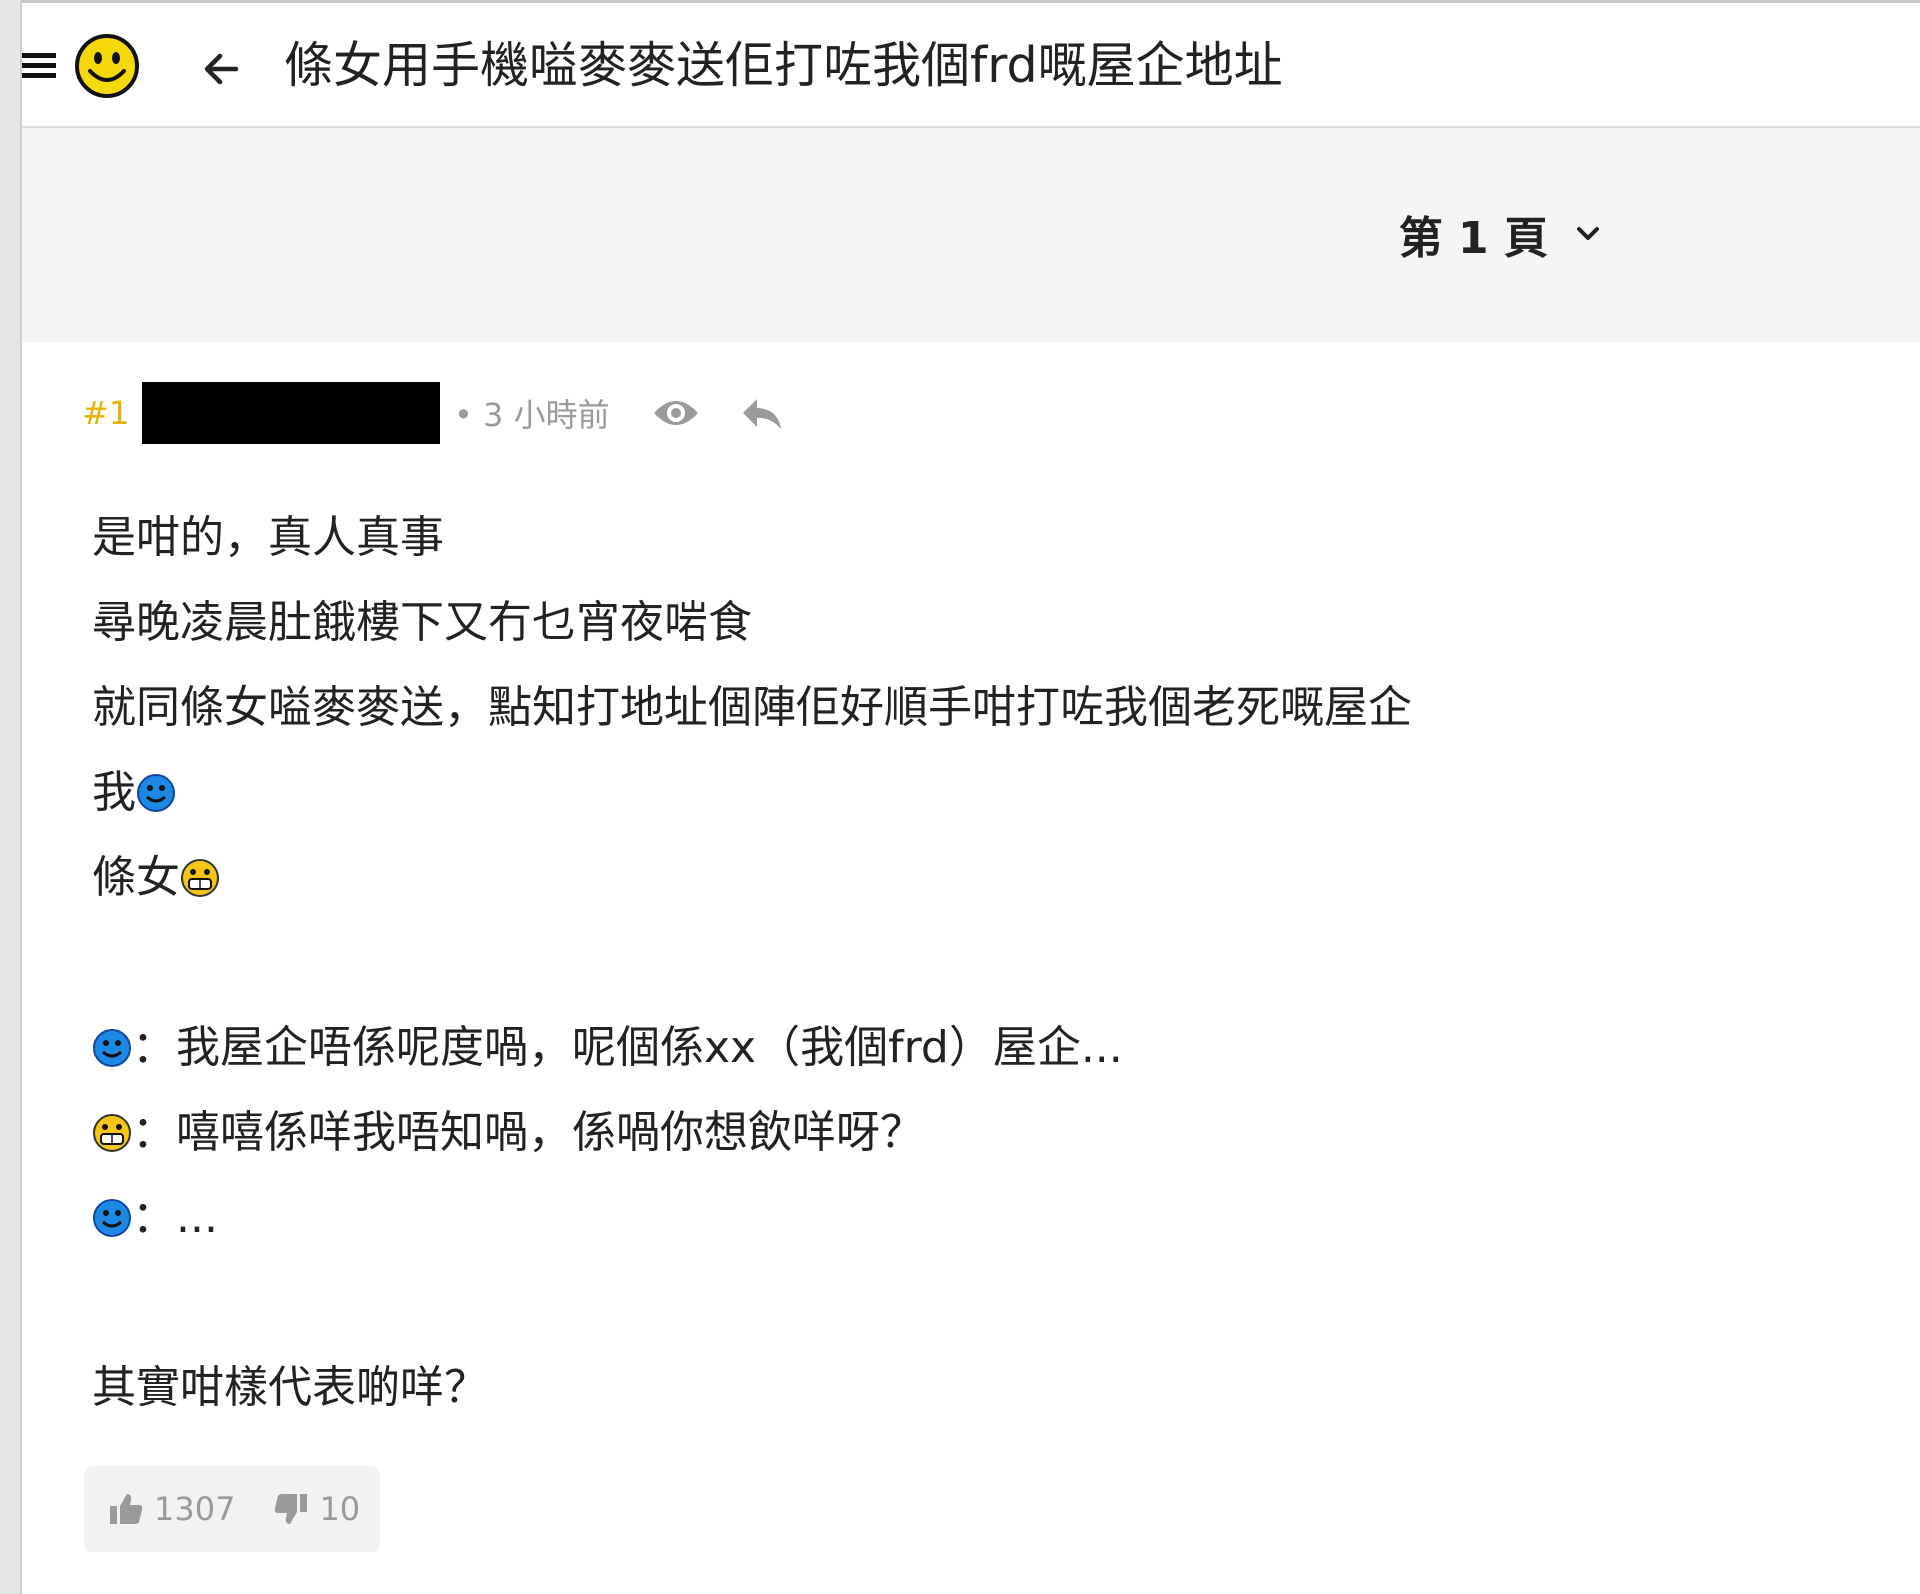 The image size is (1920, 1594). I want to click on vote-box: 1307 10, so click(232, 1509).